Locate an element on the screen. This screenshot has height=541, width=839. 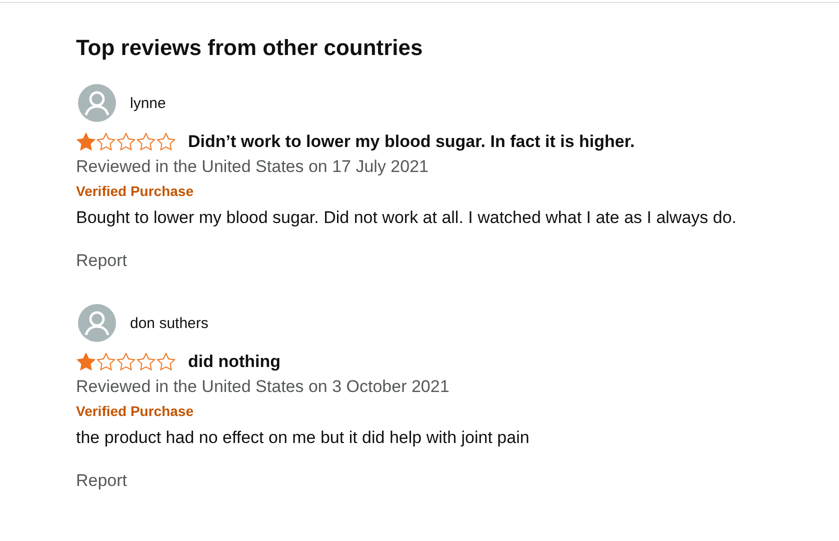
reviewer-name: lynne is located at coordinates (148, 103).